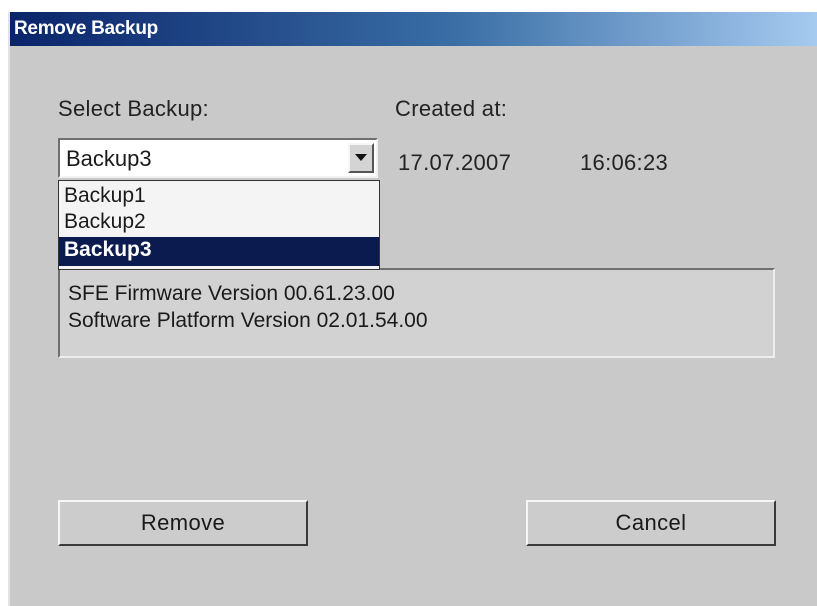 The height and width of the screenshot is (606, 817). What do you see at coordinates (218, 158) in the screenshot?
I see `backup-select-dropdown: Backup3` at bounding box center [218, 158].